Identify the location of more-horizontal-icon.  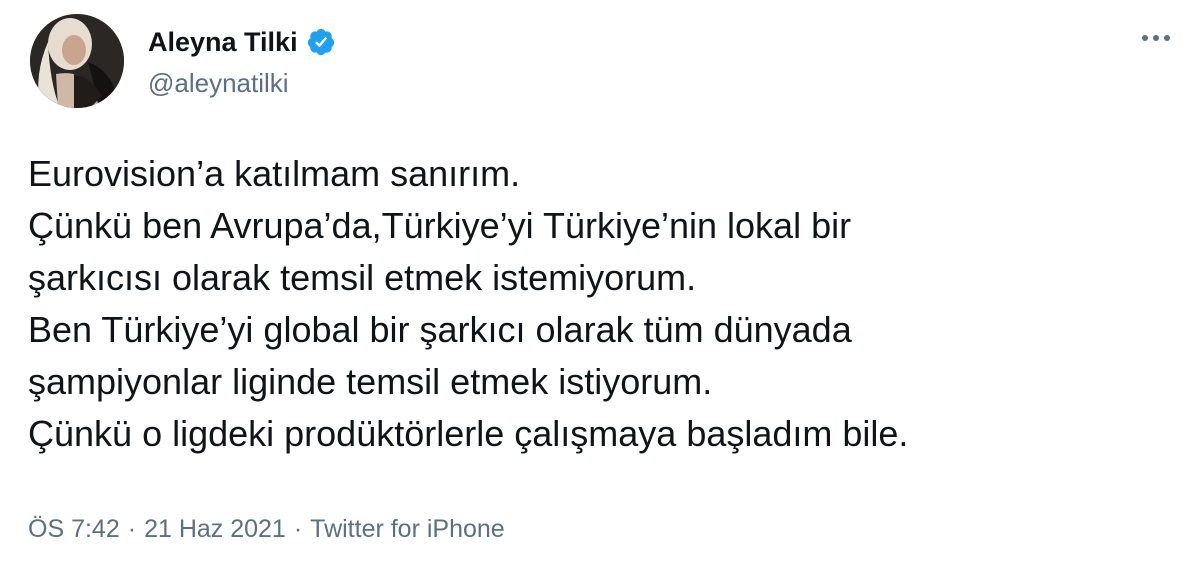
(1156, 38).